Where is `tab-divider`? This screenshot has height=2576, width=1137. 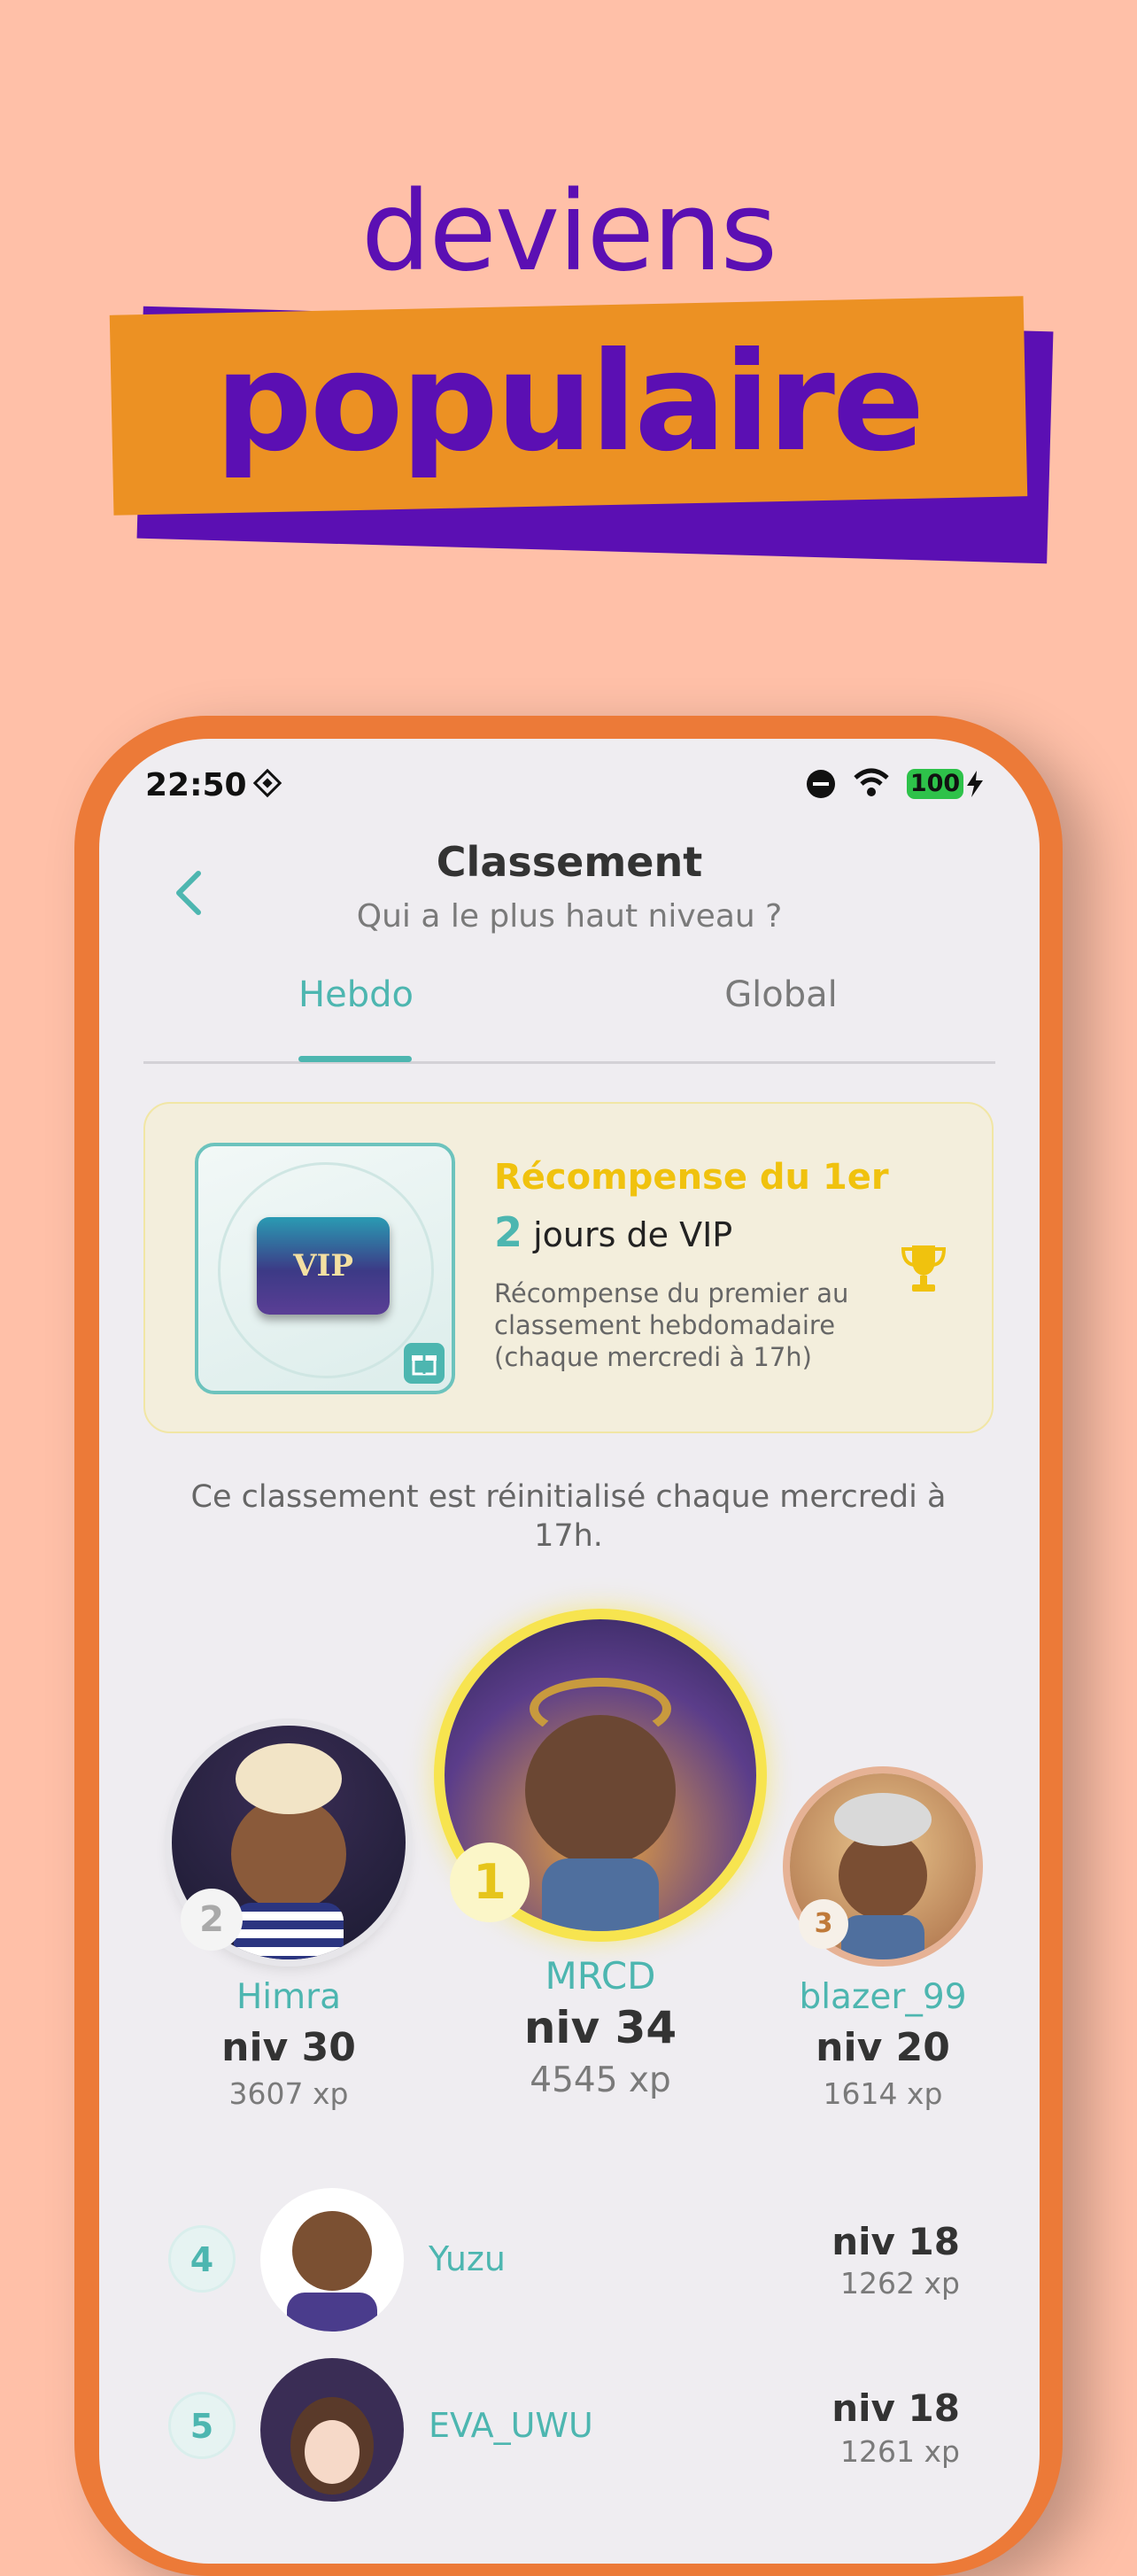 tab-divider is located at coordinates (569, 1062).